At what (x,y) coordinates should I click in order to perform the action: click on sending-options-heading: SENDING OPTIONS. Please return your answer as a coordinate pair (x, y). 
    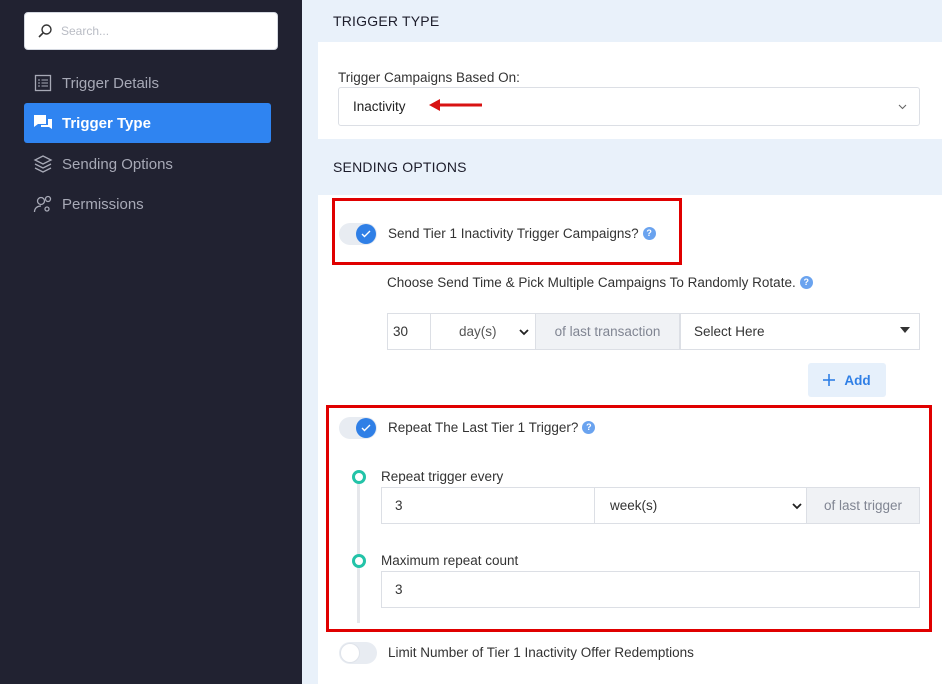
    Looking at the image, I should click on (630, 167).